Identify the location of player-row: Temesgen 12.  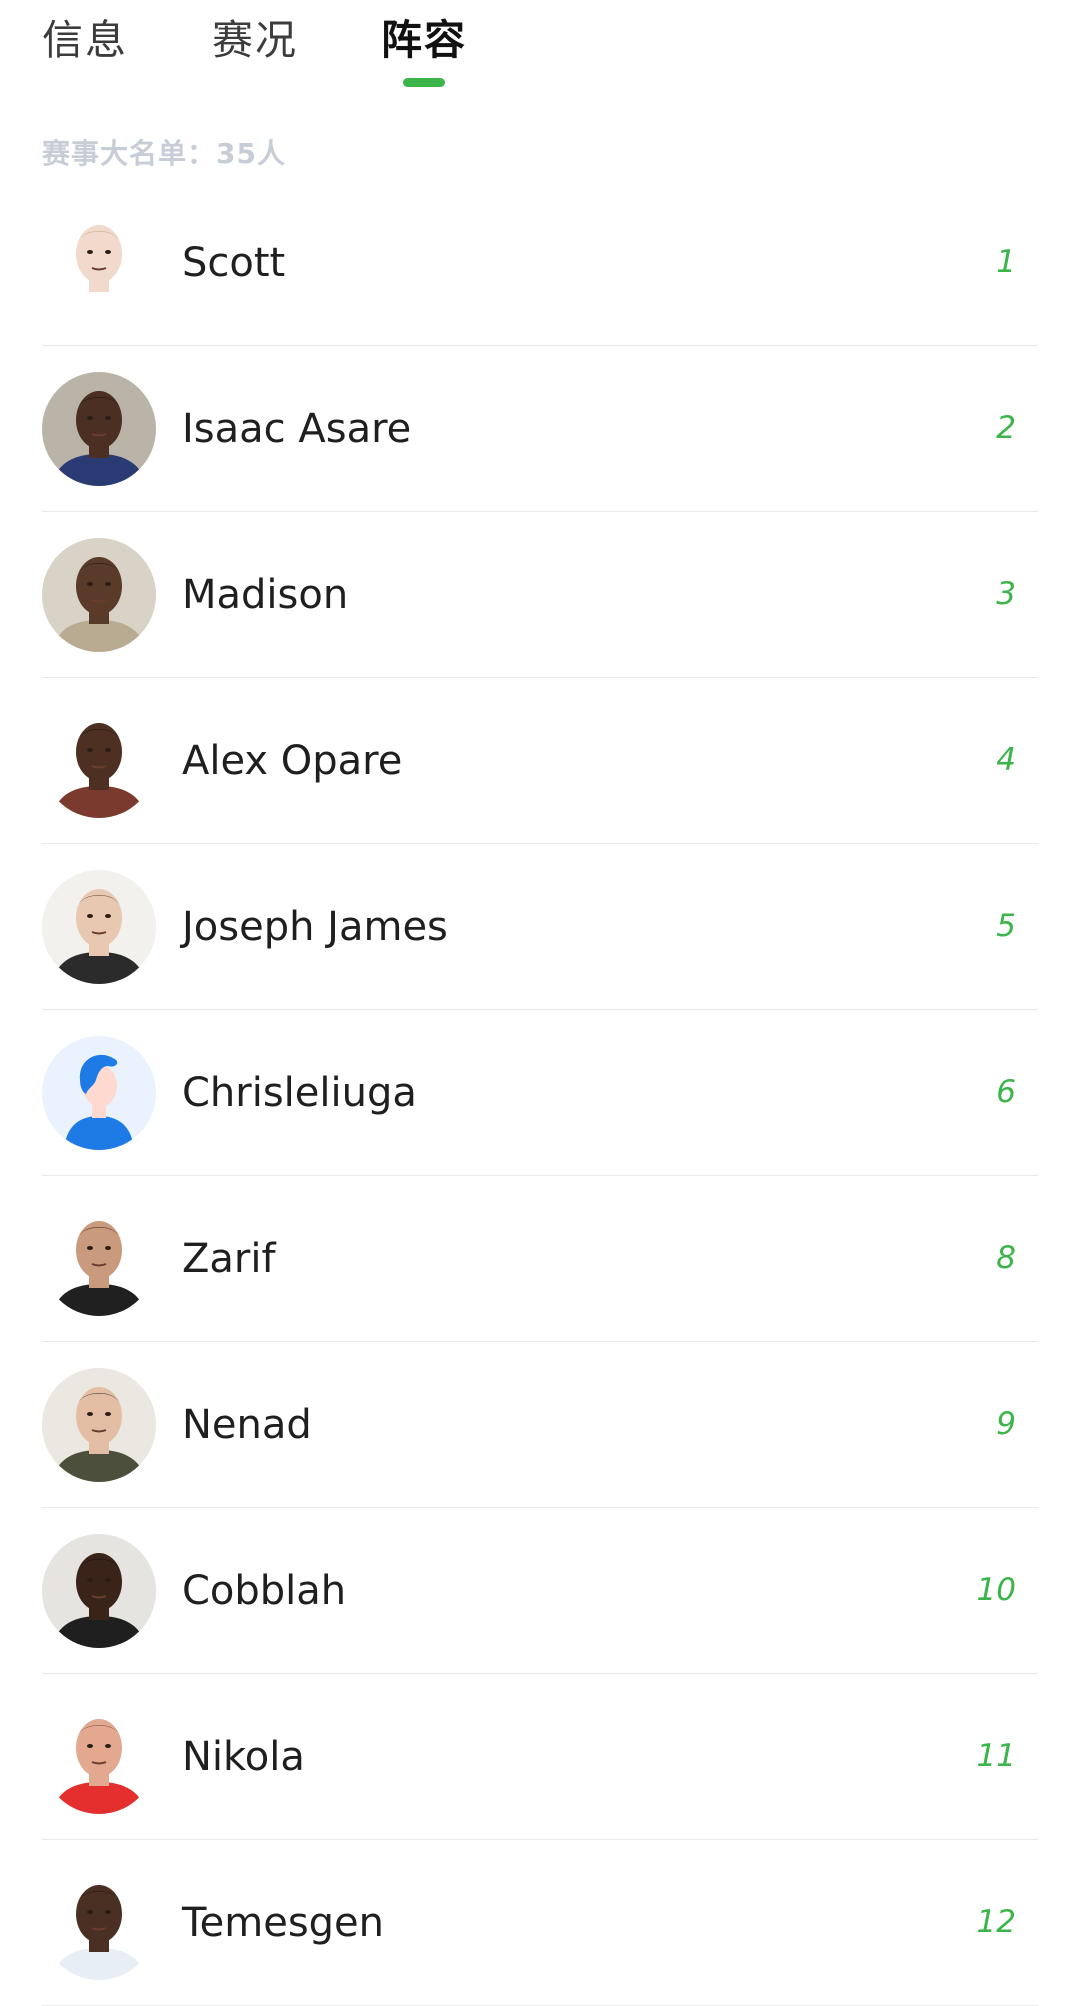
(540, 1923).